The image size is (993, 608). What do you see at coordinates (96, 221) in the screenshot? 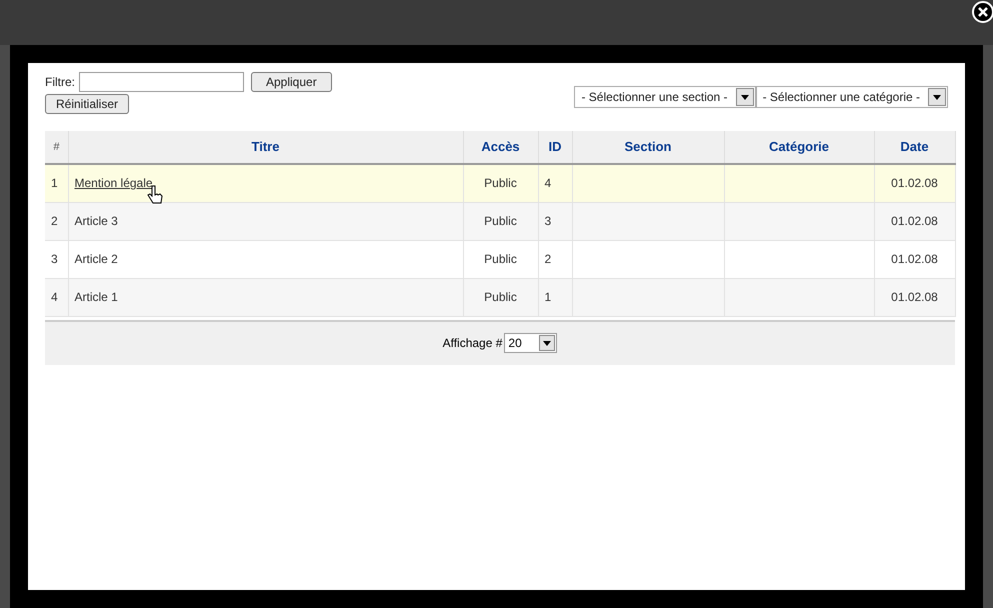
I see `article-title-link: Article 3` at bounding box center [96, 221].